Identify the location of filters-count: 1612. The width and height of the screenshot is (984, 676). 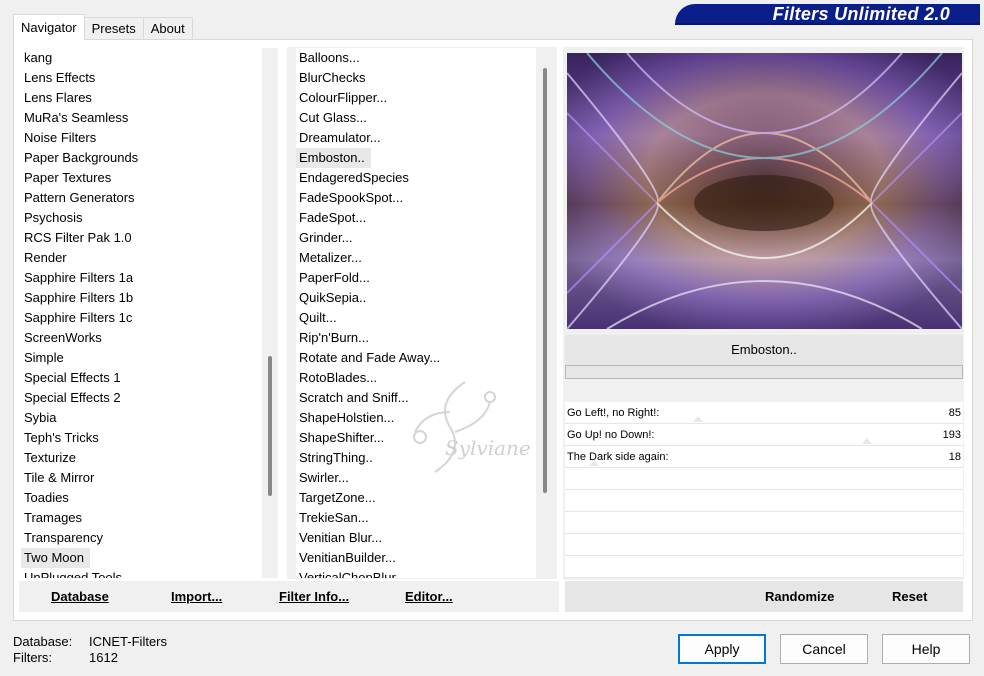
(103, 657).